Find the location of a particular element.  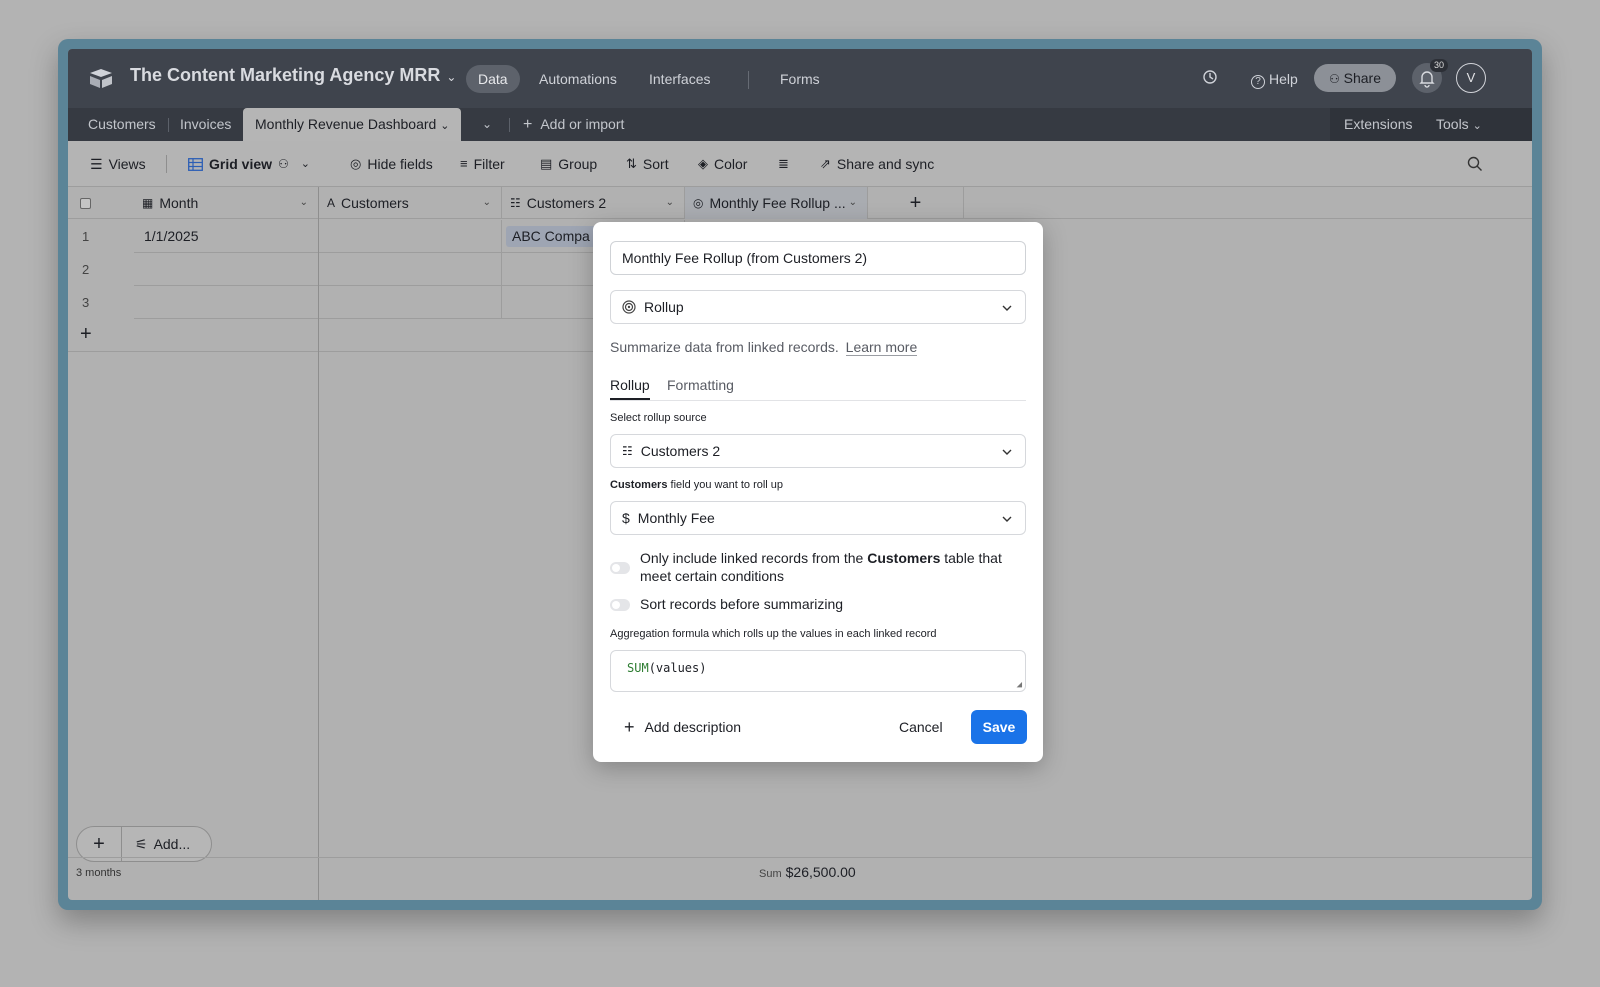

history-icon is located at coordinates (1210, 77).